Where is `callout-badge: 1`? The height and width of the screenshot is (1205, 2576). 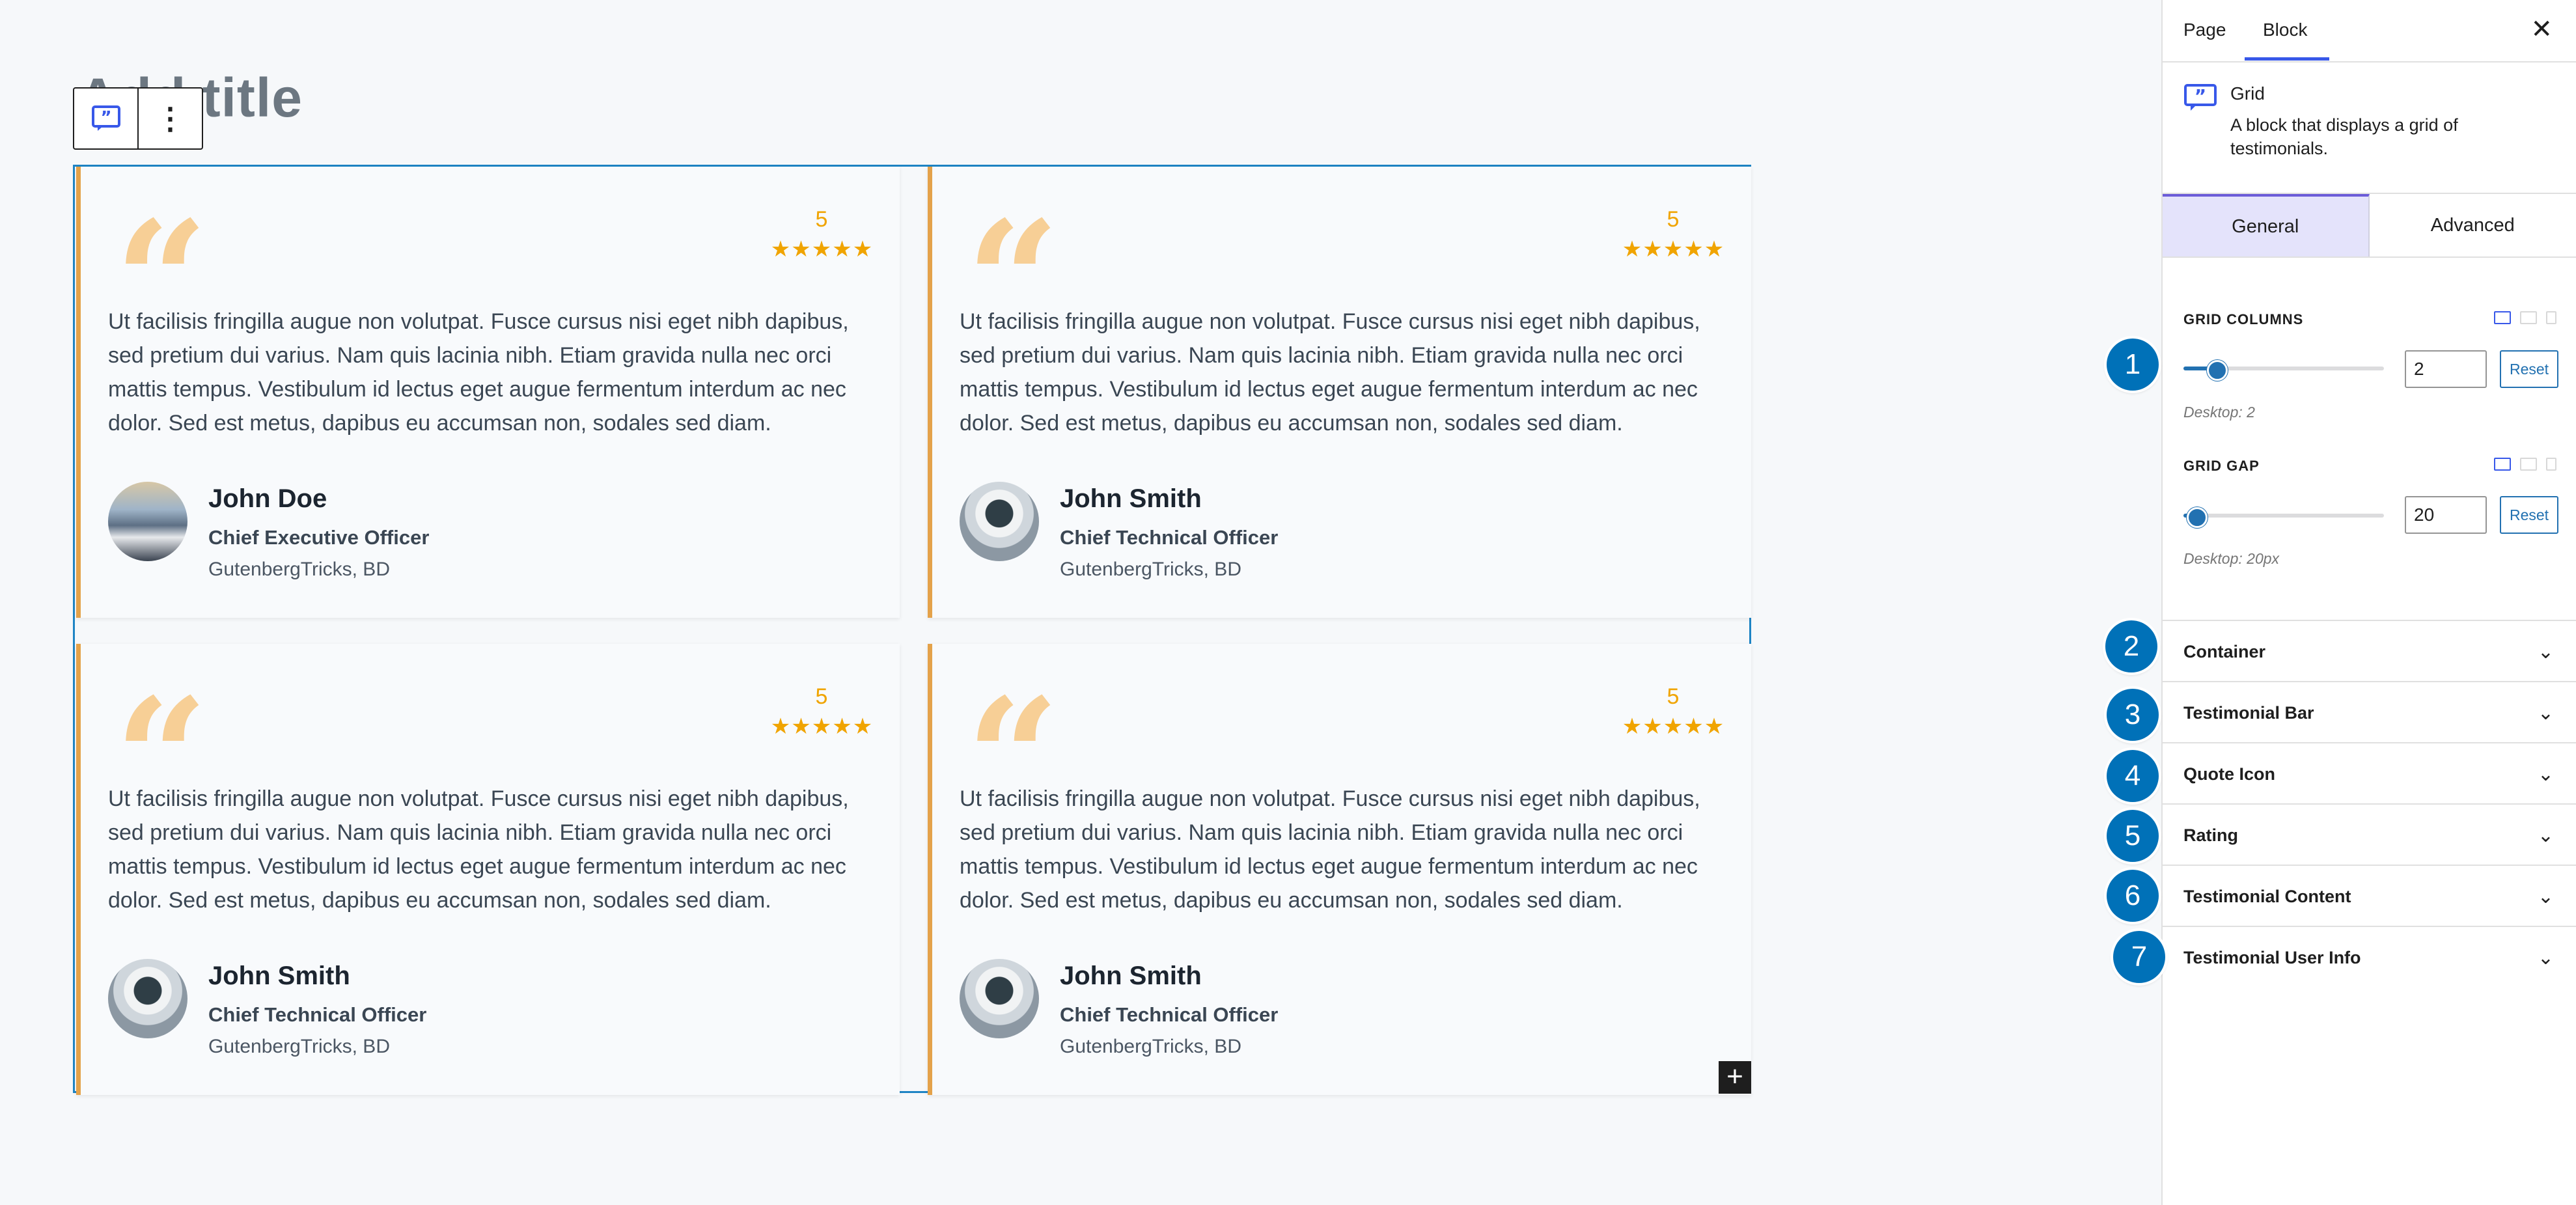
callout-badge: 1 is located at coordinates (2133, 365).